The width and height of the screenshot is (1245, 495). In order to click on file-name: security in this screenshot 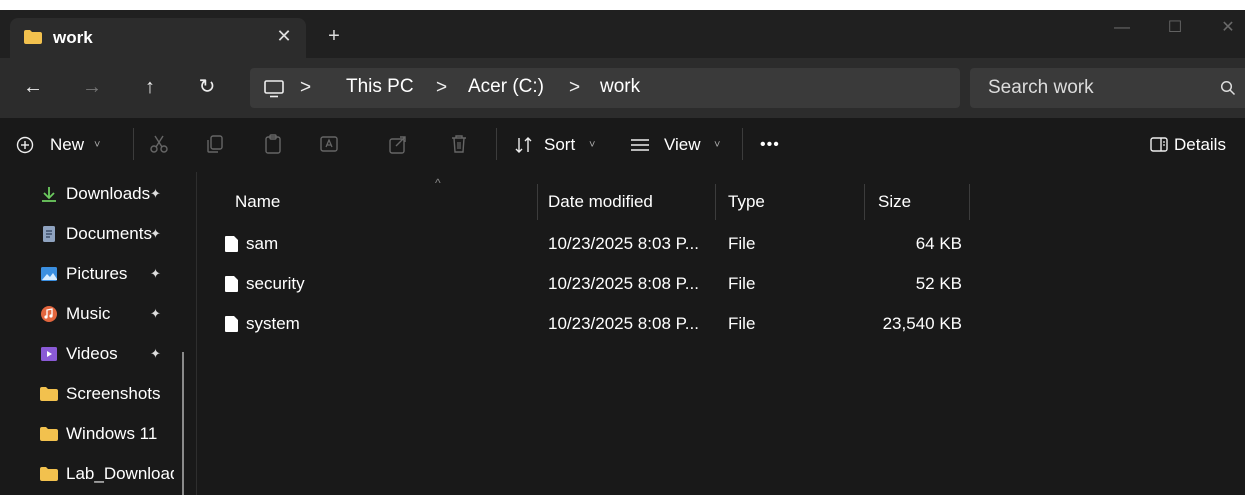, I will do `click(275, 283)`.